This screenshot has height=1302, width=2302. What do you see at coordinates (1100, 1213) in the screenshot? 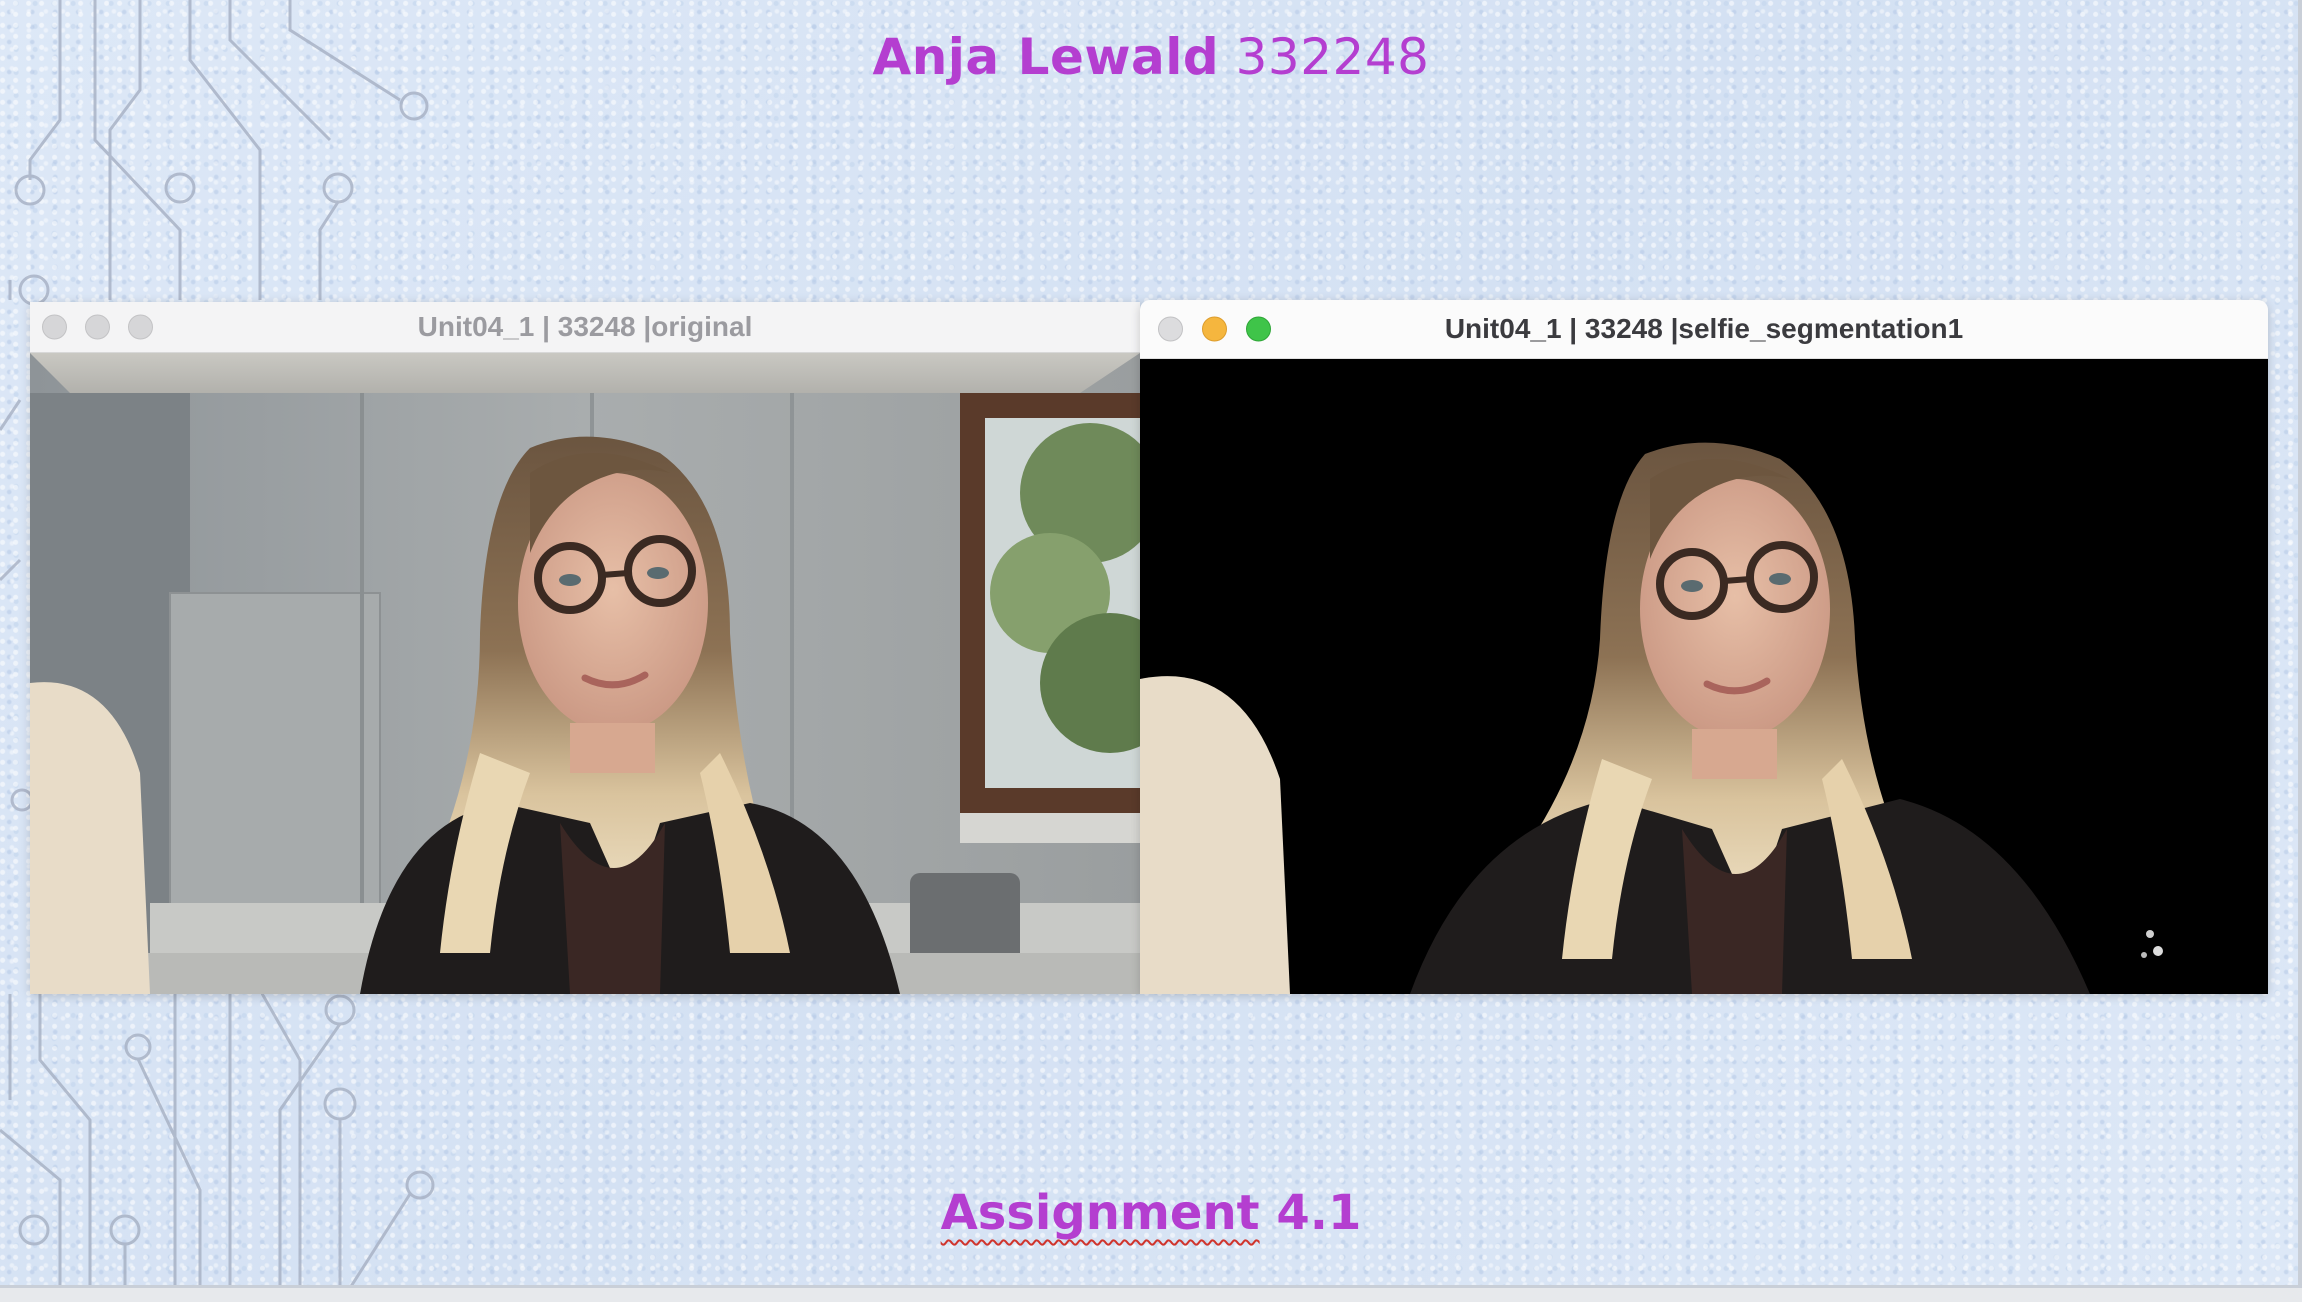
I see `assignment-word: Assignment` at bounding box center [1100, 1213].